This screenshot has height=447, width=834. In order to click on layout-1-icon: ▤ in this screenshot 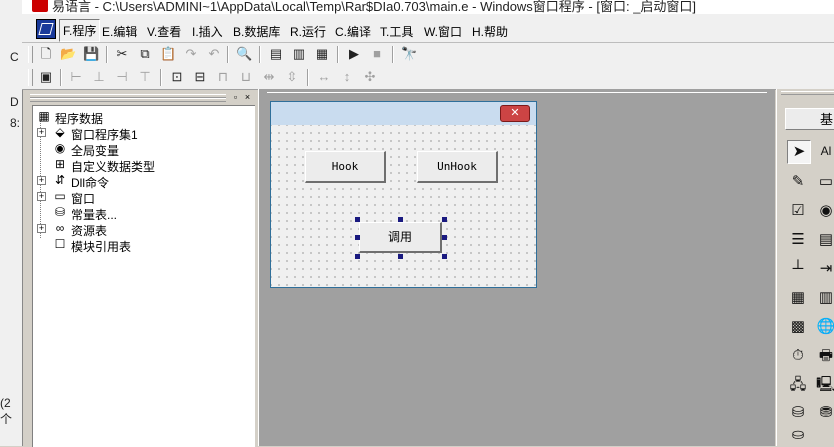, I will do `click(276, 54)`.